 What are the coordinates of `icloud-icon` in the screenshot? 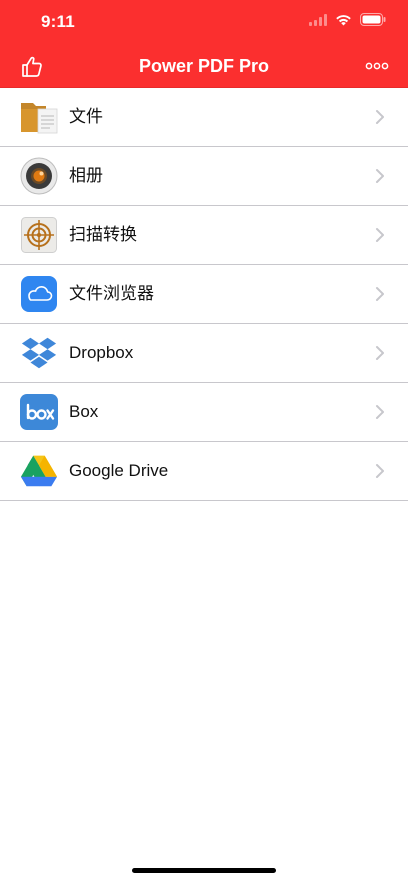 It's located at (39, 294).